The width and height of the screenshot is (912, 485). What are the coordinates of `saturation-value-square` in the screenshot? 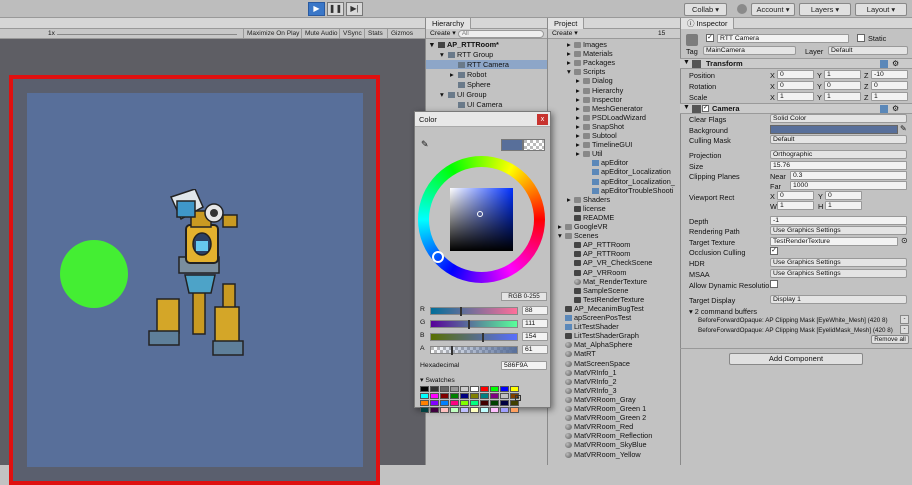 It's located at (481, 219).